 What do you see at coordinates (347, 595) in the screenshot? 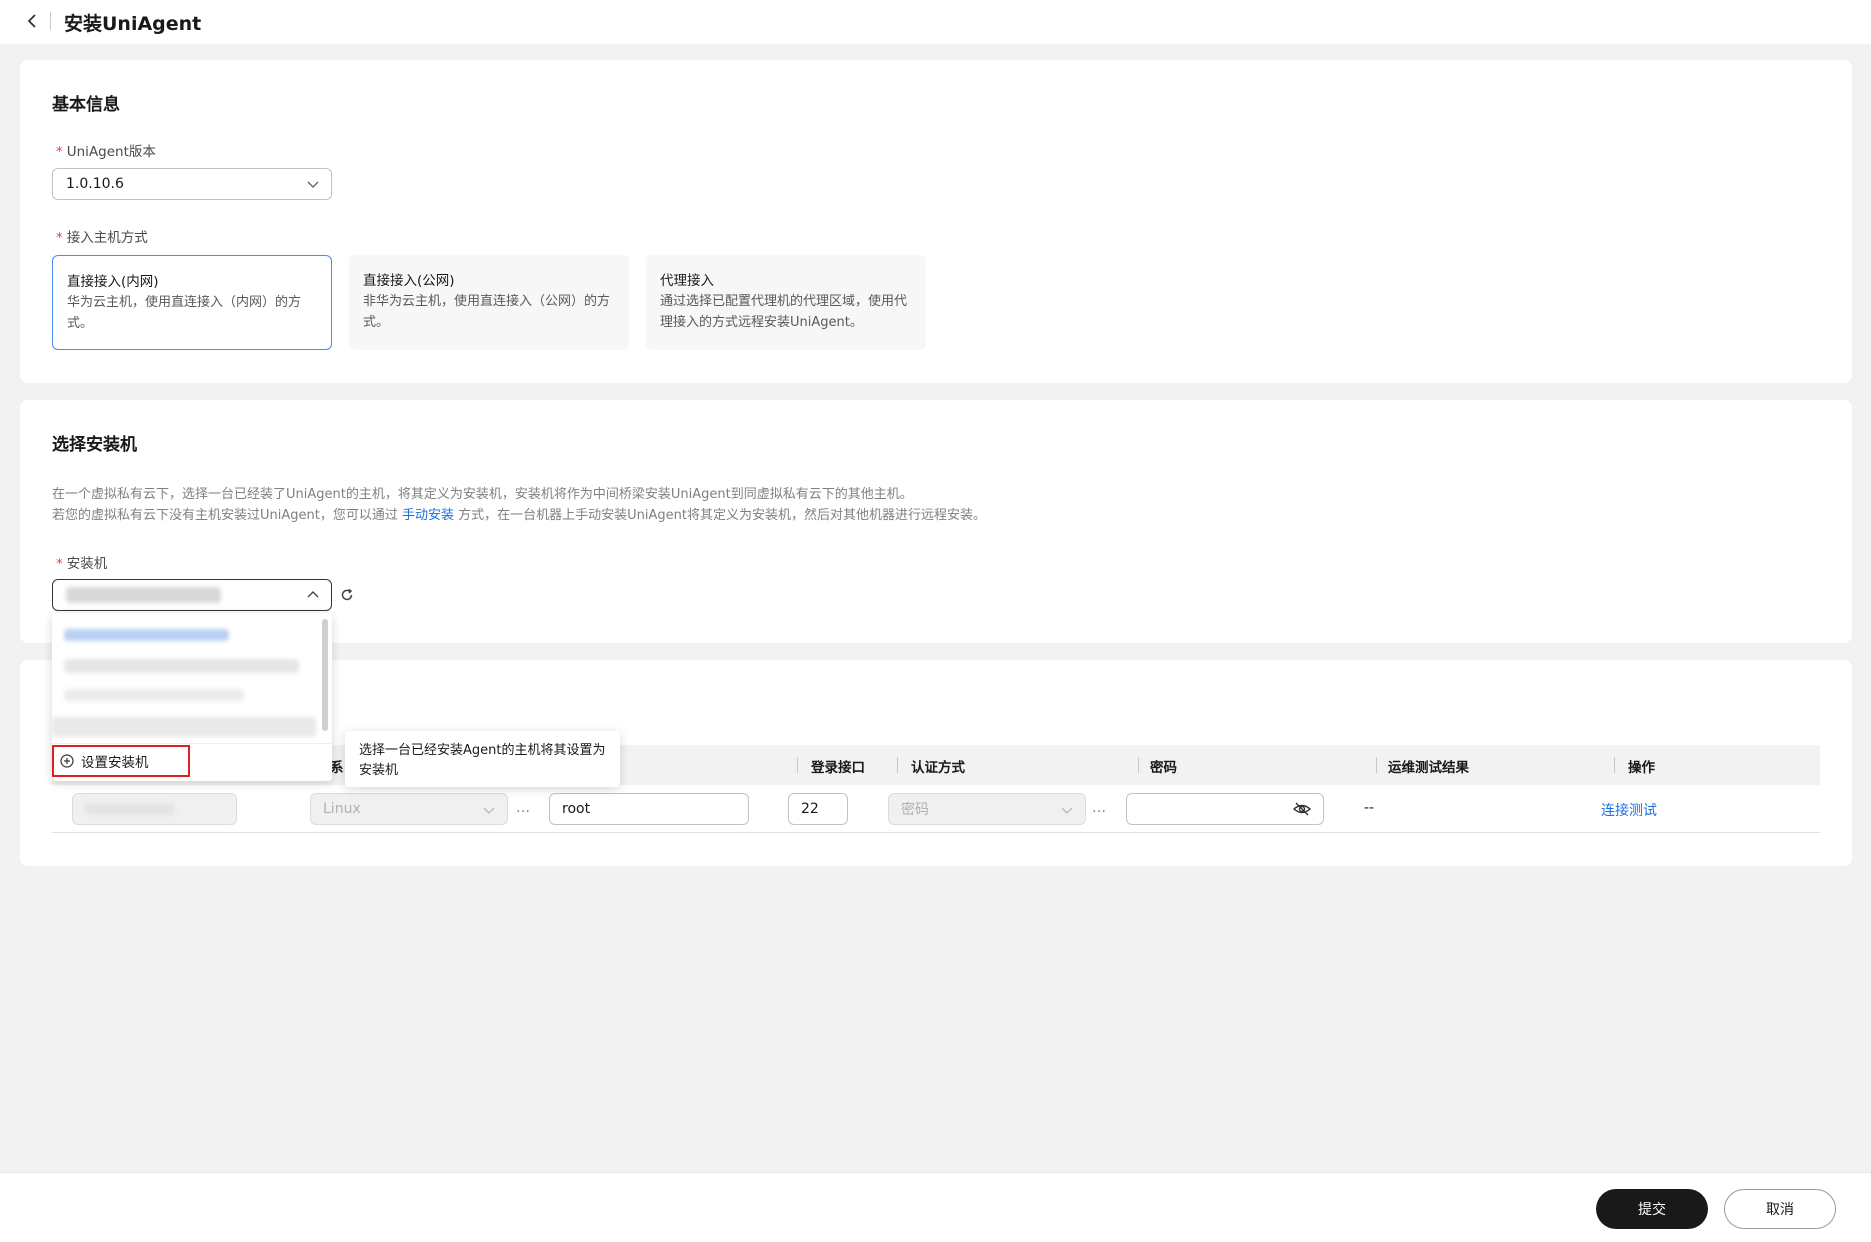
I see `refresh-icon` at bounding box center [347, 595].